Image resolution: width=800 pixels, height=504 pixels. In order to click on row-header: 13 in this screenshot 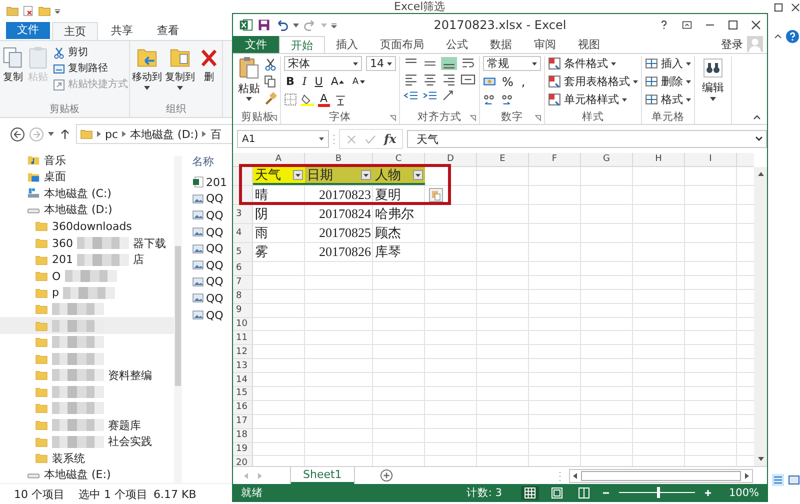, I will do `click(243, 365)`.